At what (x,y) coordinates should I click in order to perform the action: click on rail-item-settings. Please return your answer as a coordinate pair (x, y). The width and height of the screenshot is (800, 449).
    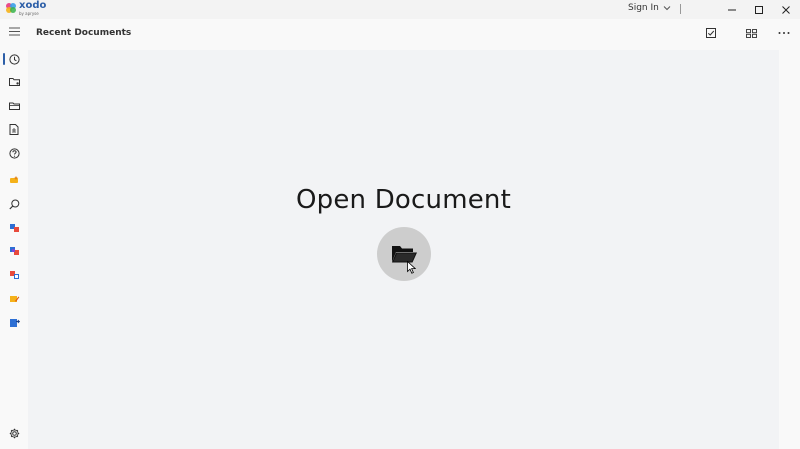
    Looking at the image, I should click on (14, 433).